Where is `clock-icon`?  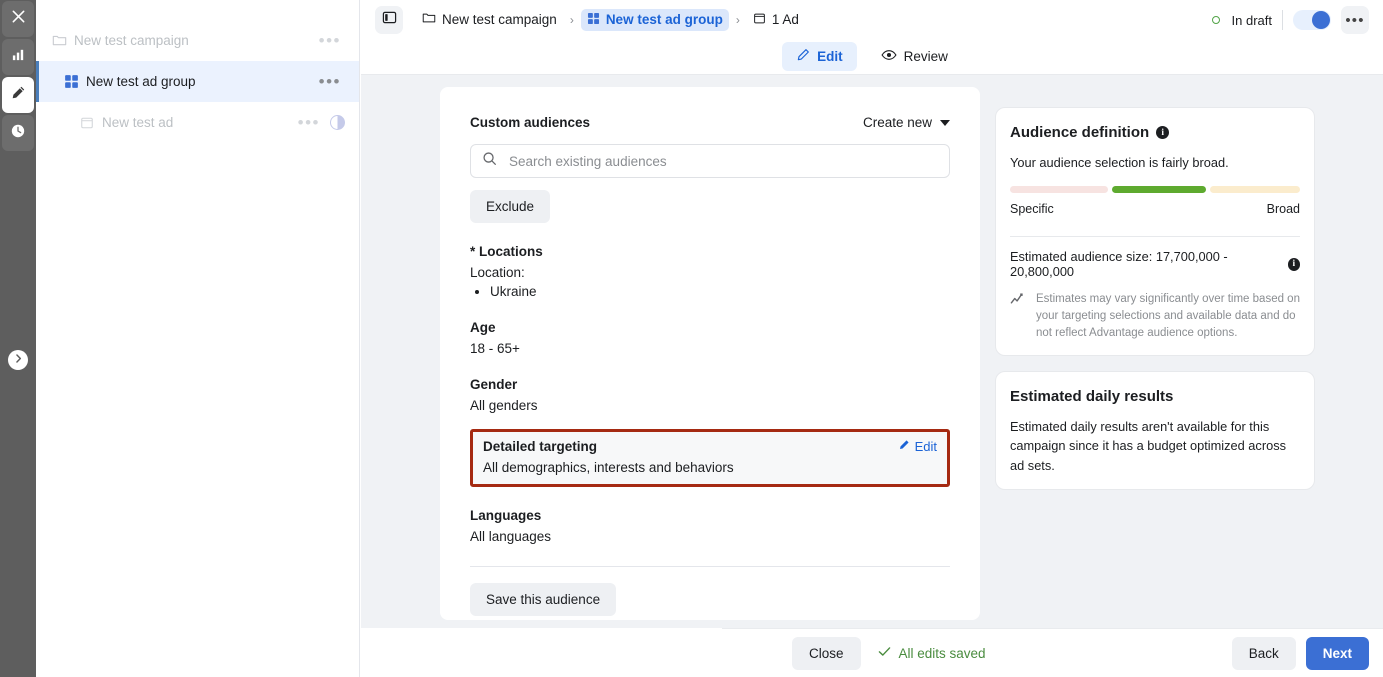
clock-icon is located at coordinates (18, 133).